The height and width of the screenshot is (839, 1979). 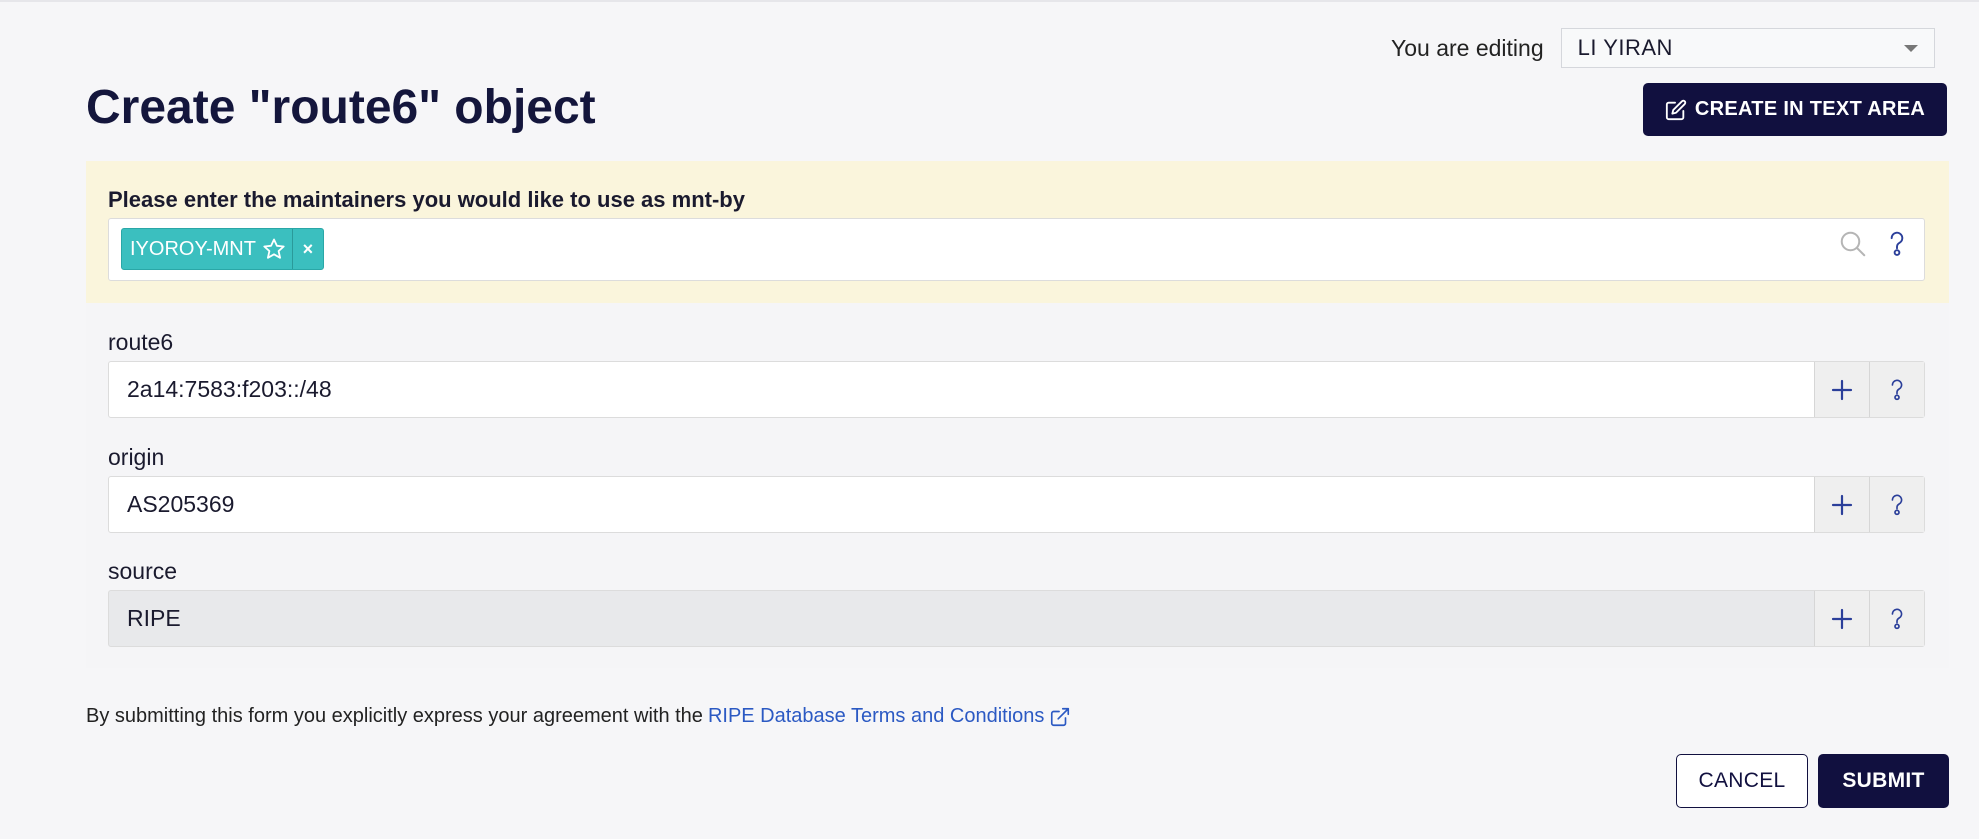 I want to click on editing-selector: You are editing LI YIRAN, so click(x=1663, y=48).